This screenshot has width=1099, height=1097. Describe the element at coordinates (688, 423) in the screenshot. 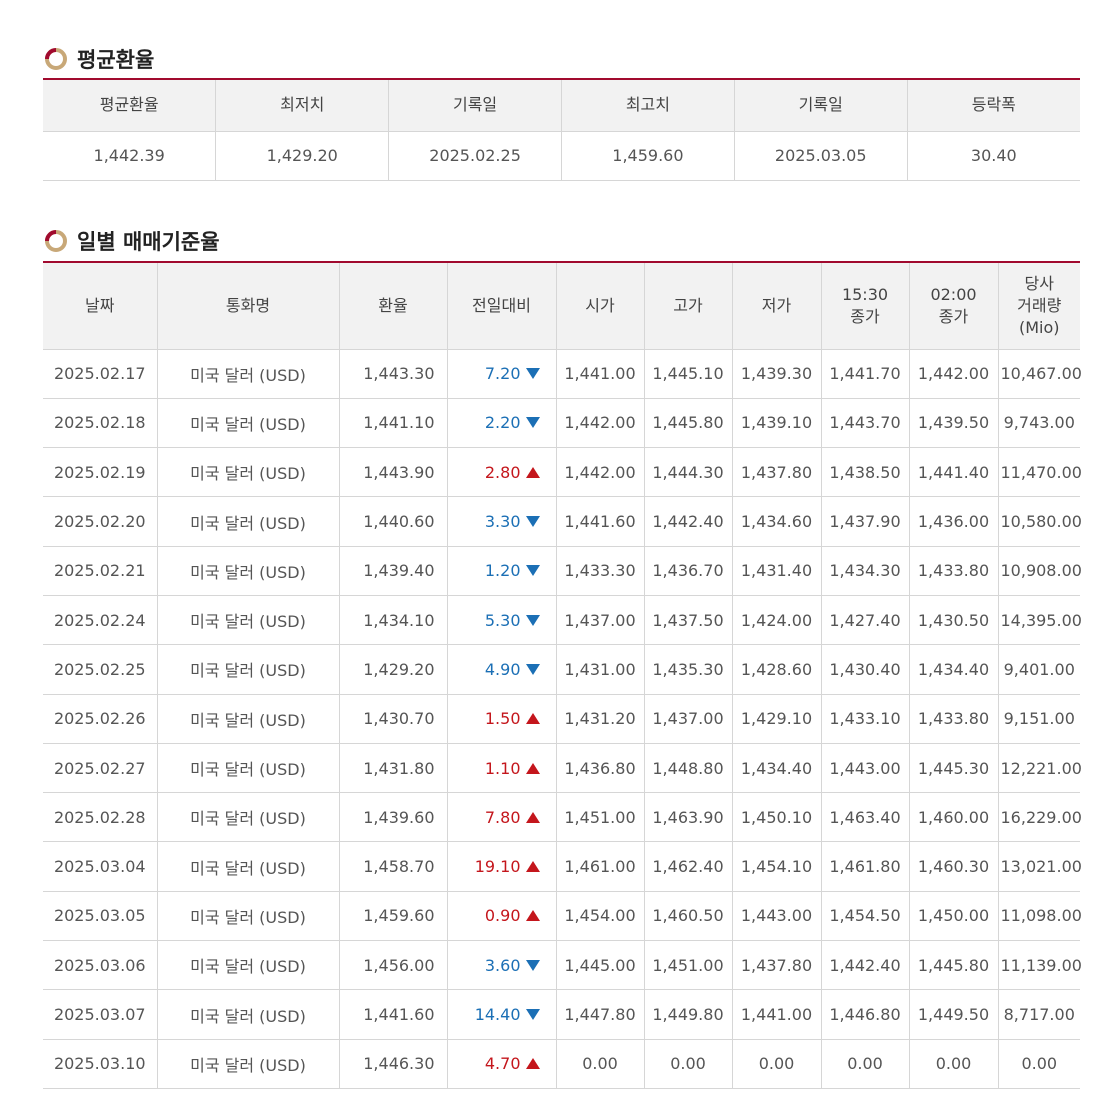

I see `high-cell: 1,445.80` at that location.